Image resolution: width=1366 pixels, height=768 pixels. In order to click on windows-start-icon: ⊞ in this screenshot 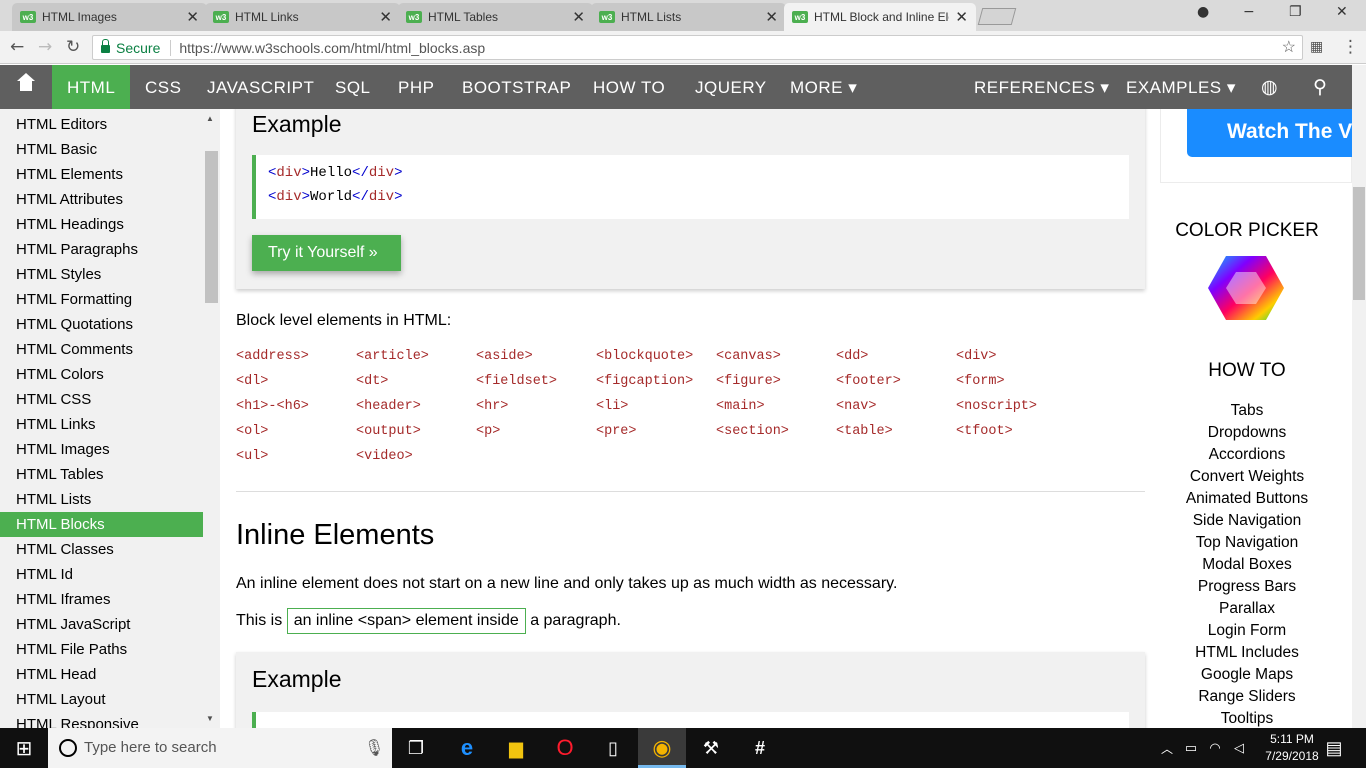, I will do `click(24, 748)`.